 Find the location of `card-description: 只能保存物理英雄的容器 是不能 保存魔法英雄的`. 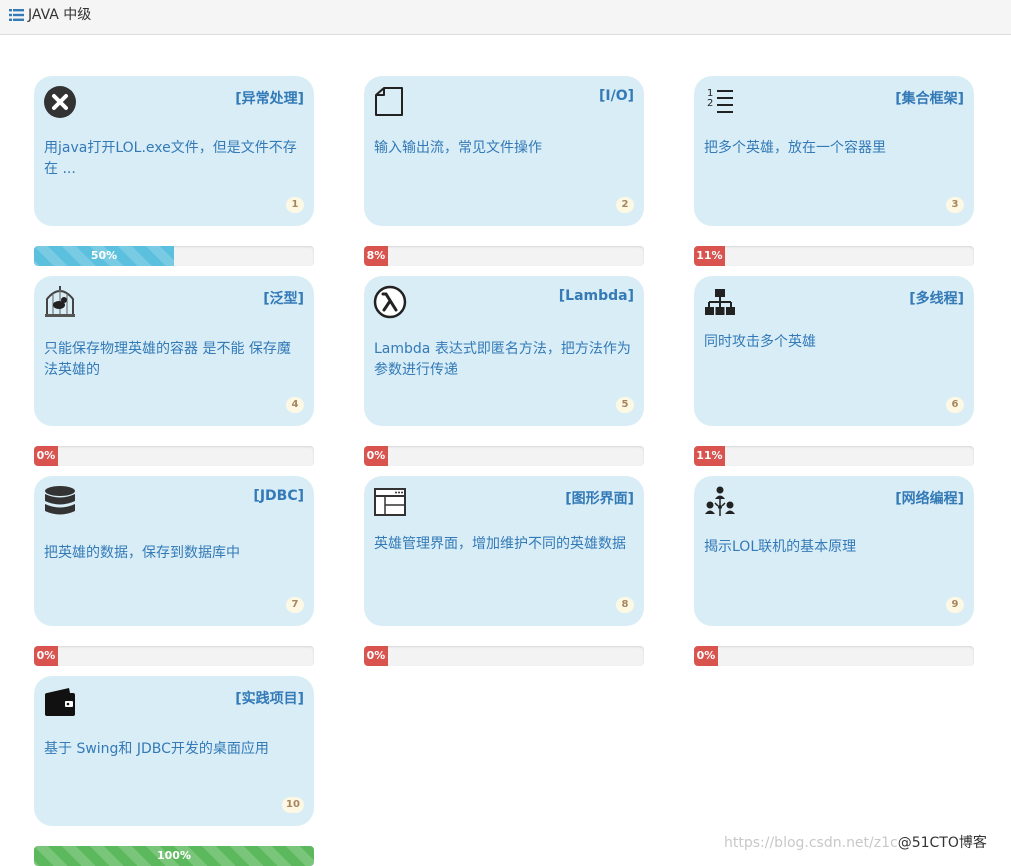

card-description: 只能保存物理英雄的容器 是不能 保存魔法英雄的 is located at coordinates (167, 359).